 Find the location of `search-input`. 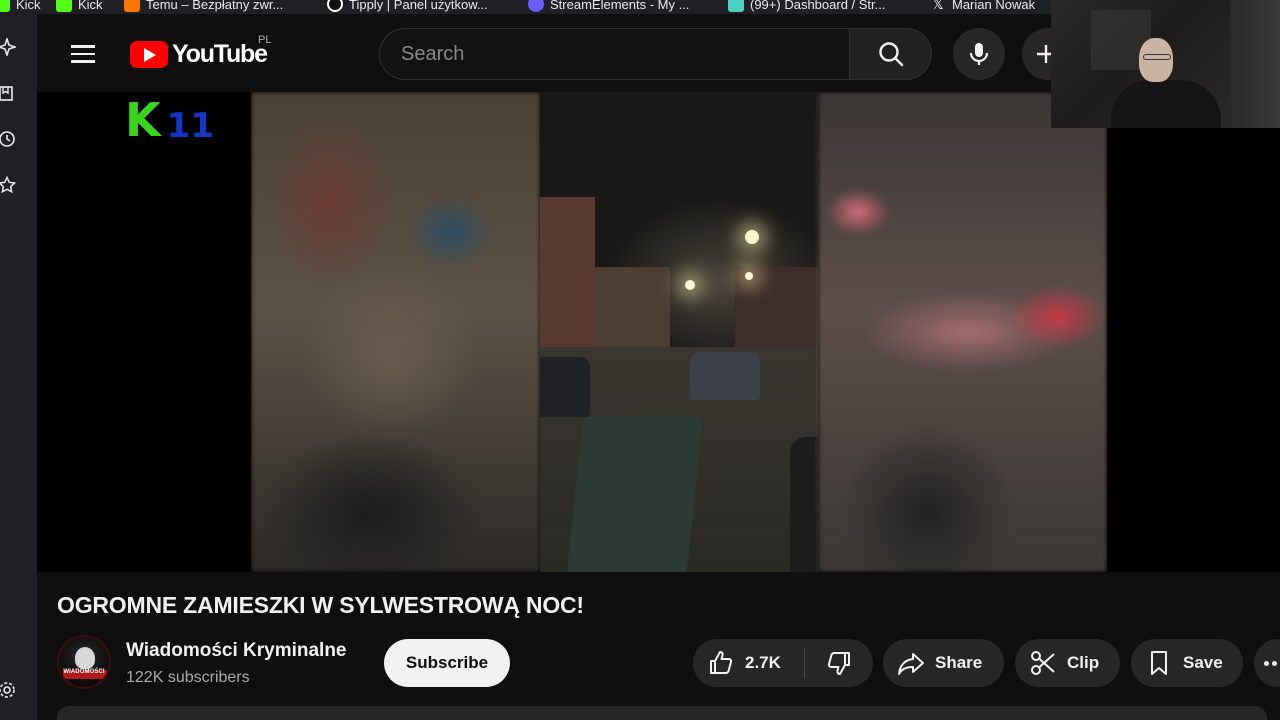

search-input is located at coordinates (614, 54).